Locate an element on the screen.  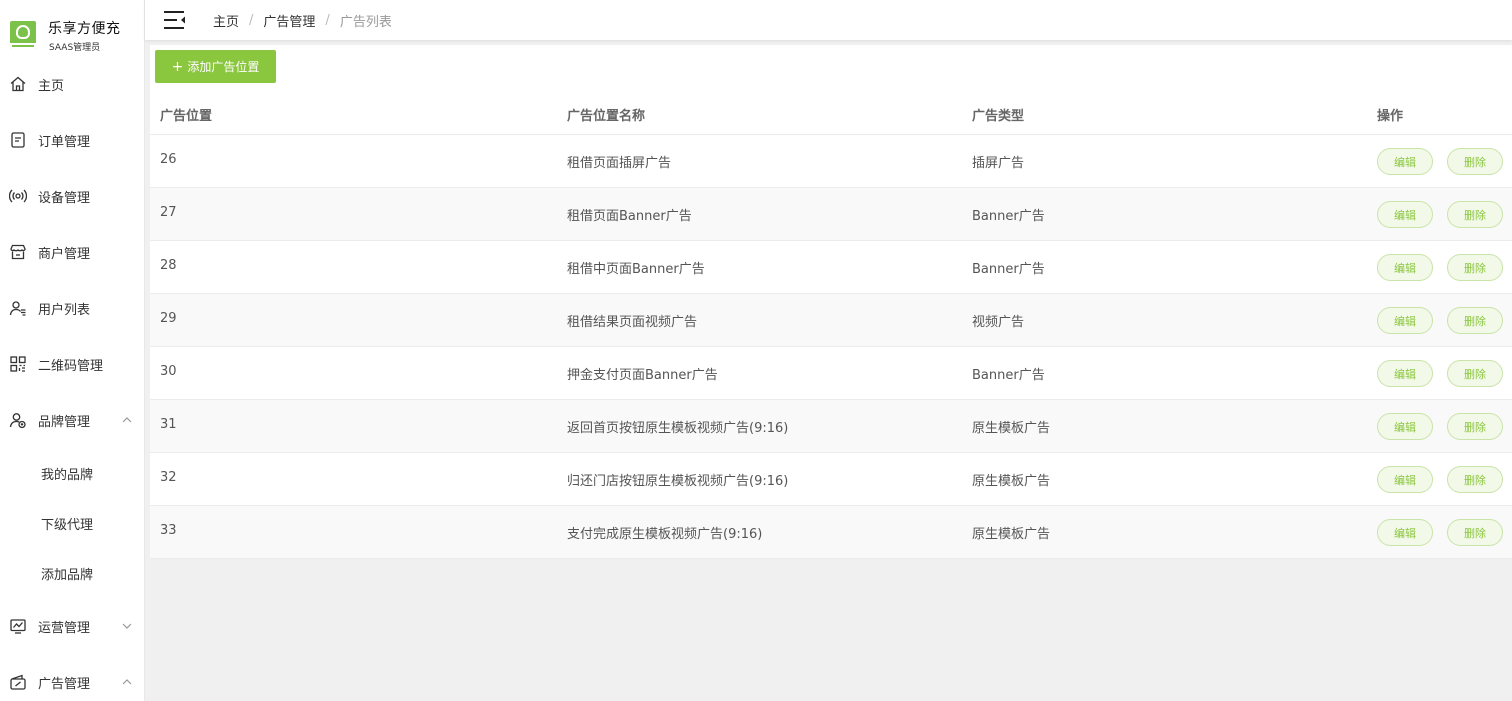
sidebar-item-users: 用户列表 is located at coordinates (72, 308).